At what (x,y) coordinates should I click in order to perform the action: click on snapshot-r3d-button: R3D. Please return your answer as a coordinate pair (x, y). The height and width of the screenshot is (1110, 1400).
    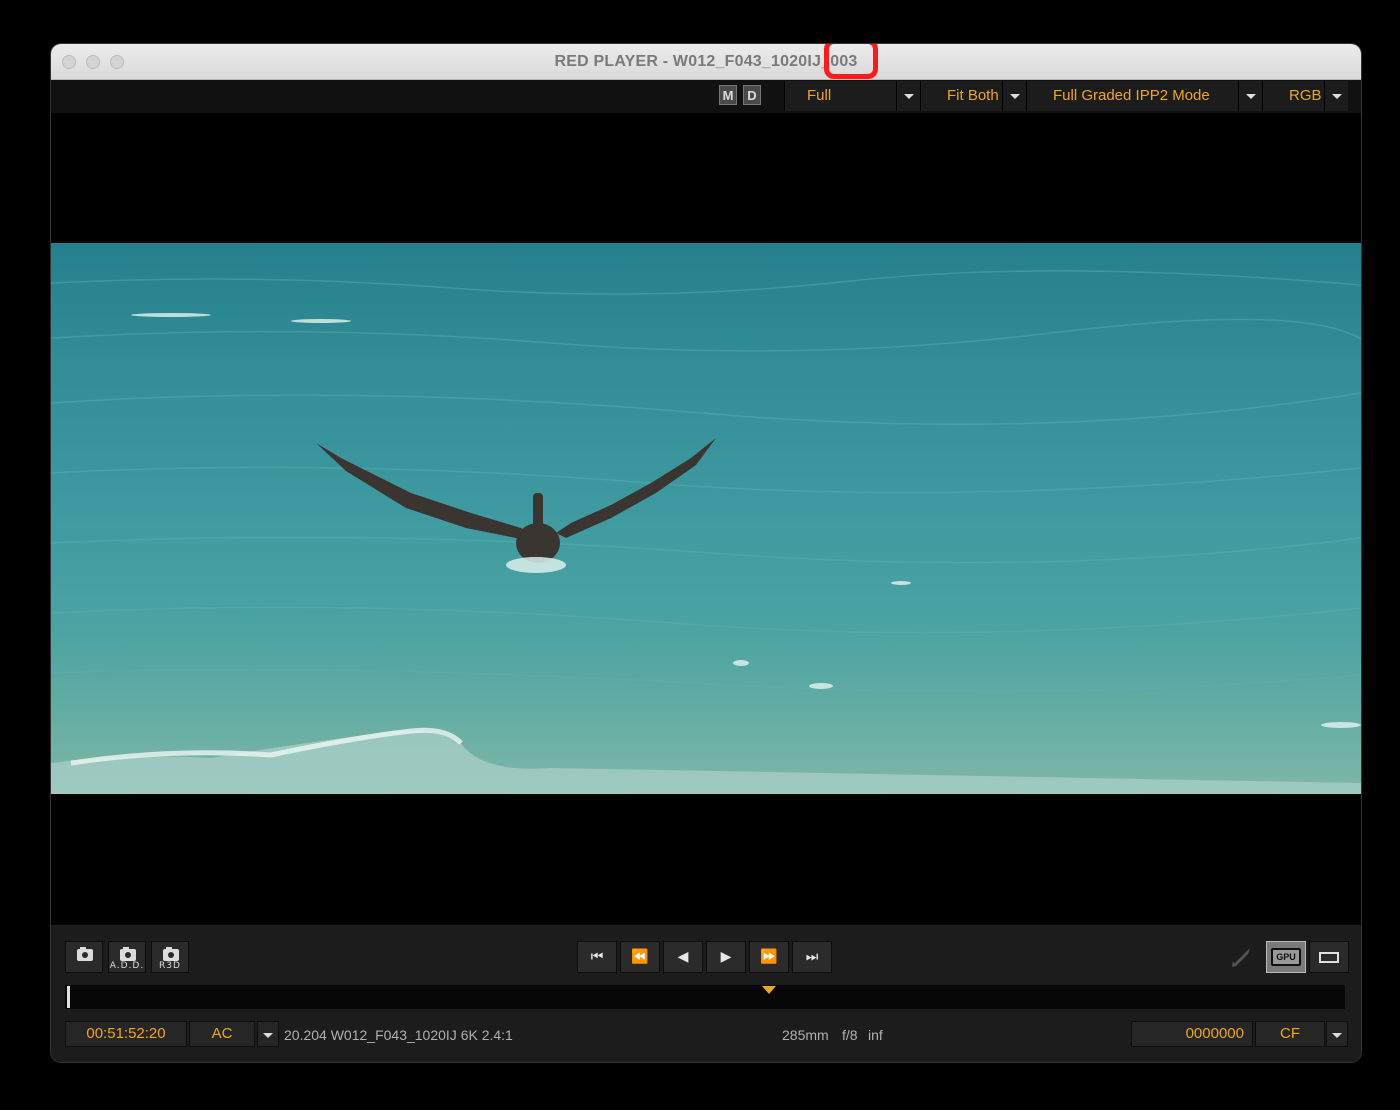
    Looking at the image, I should click on (170, 957).